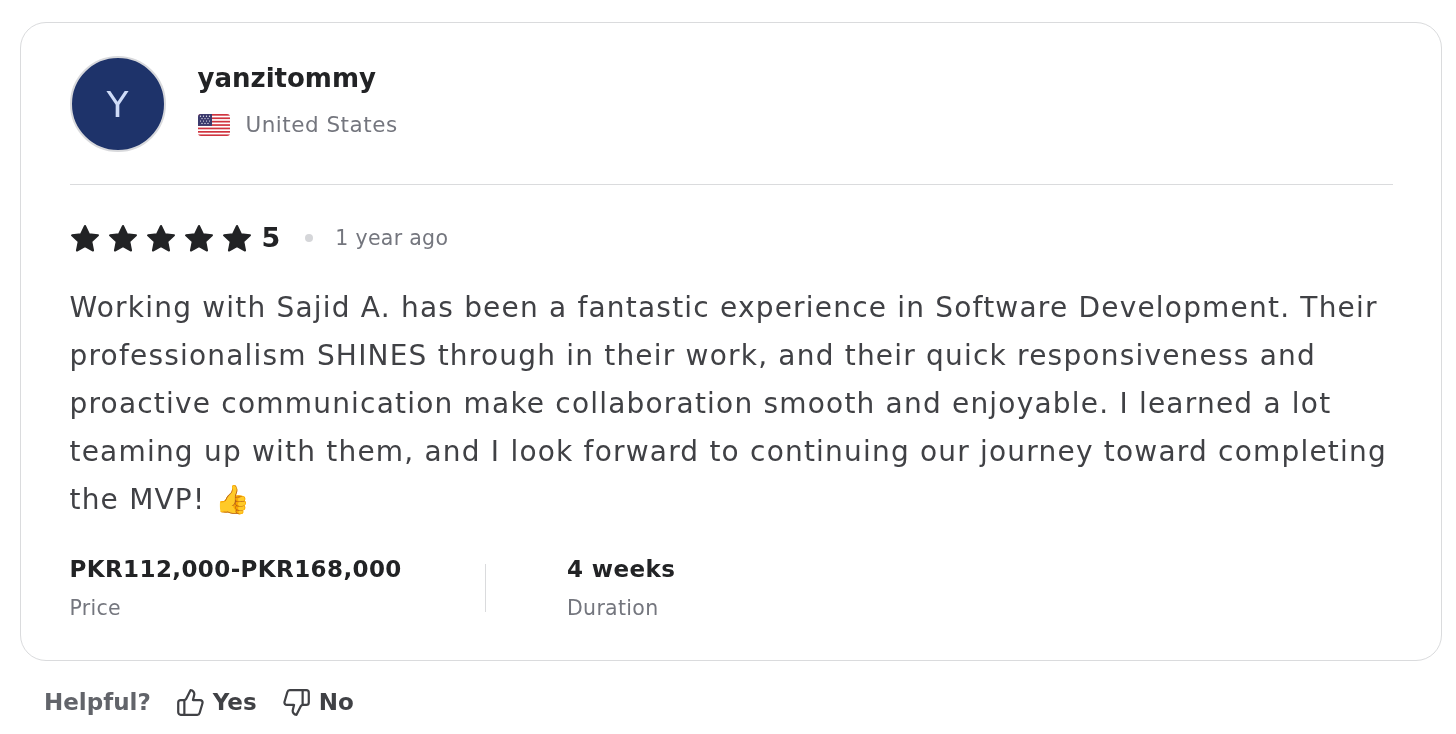 This screenshot has height=734, width=1456. Describe the element at coordinates (392, 238) in the screenshot. I see `review-time: 1 year ago` at that location.